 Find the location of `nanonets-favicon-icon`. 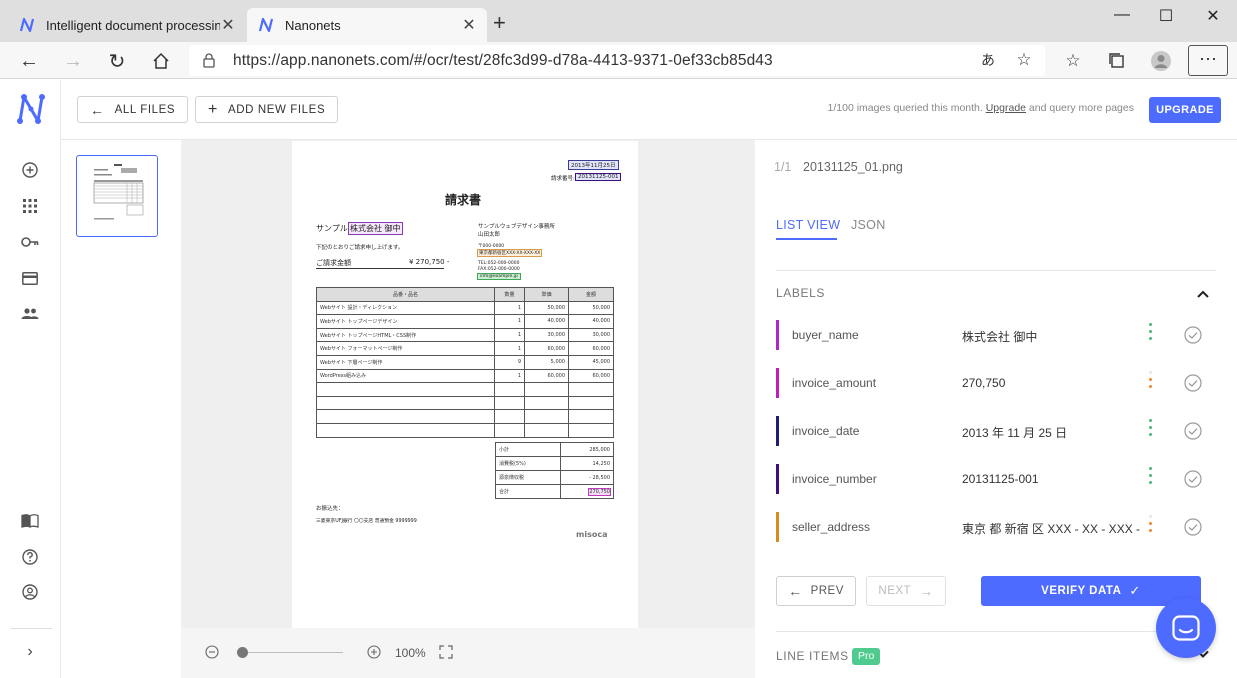

nanonets-favicon-icon is located at coordinates (266, 25).